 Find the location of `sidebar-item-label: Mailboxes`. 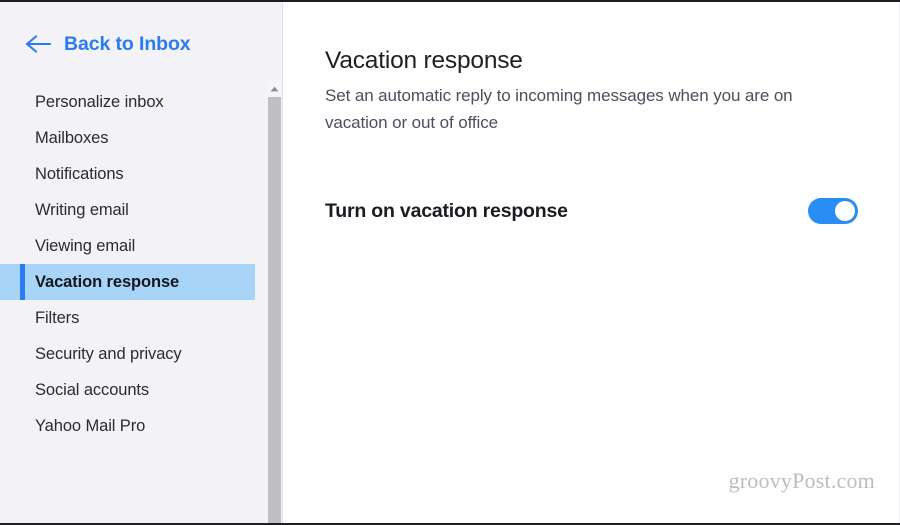

sidebar-item-label: Mailboxes is located at coordinates (72, 137).